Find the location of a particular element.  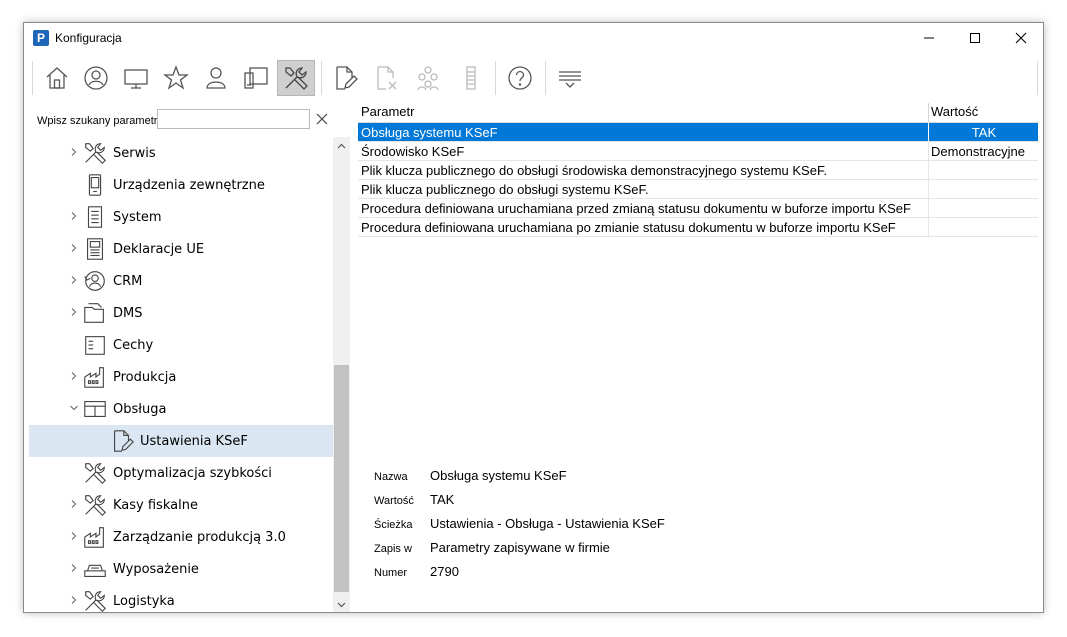

detail-row: Numer 2790 is located at coordinates (674, 575).